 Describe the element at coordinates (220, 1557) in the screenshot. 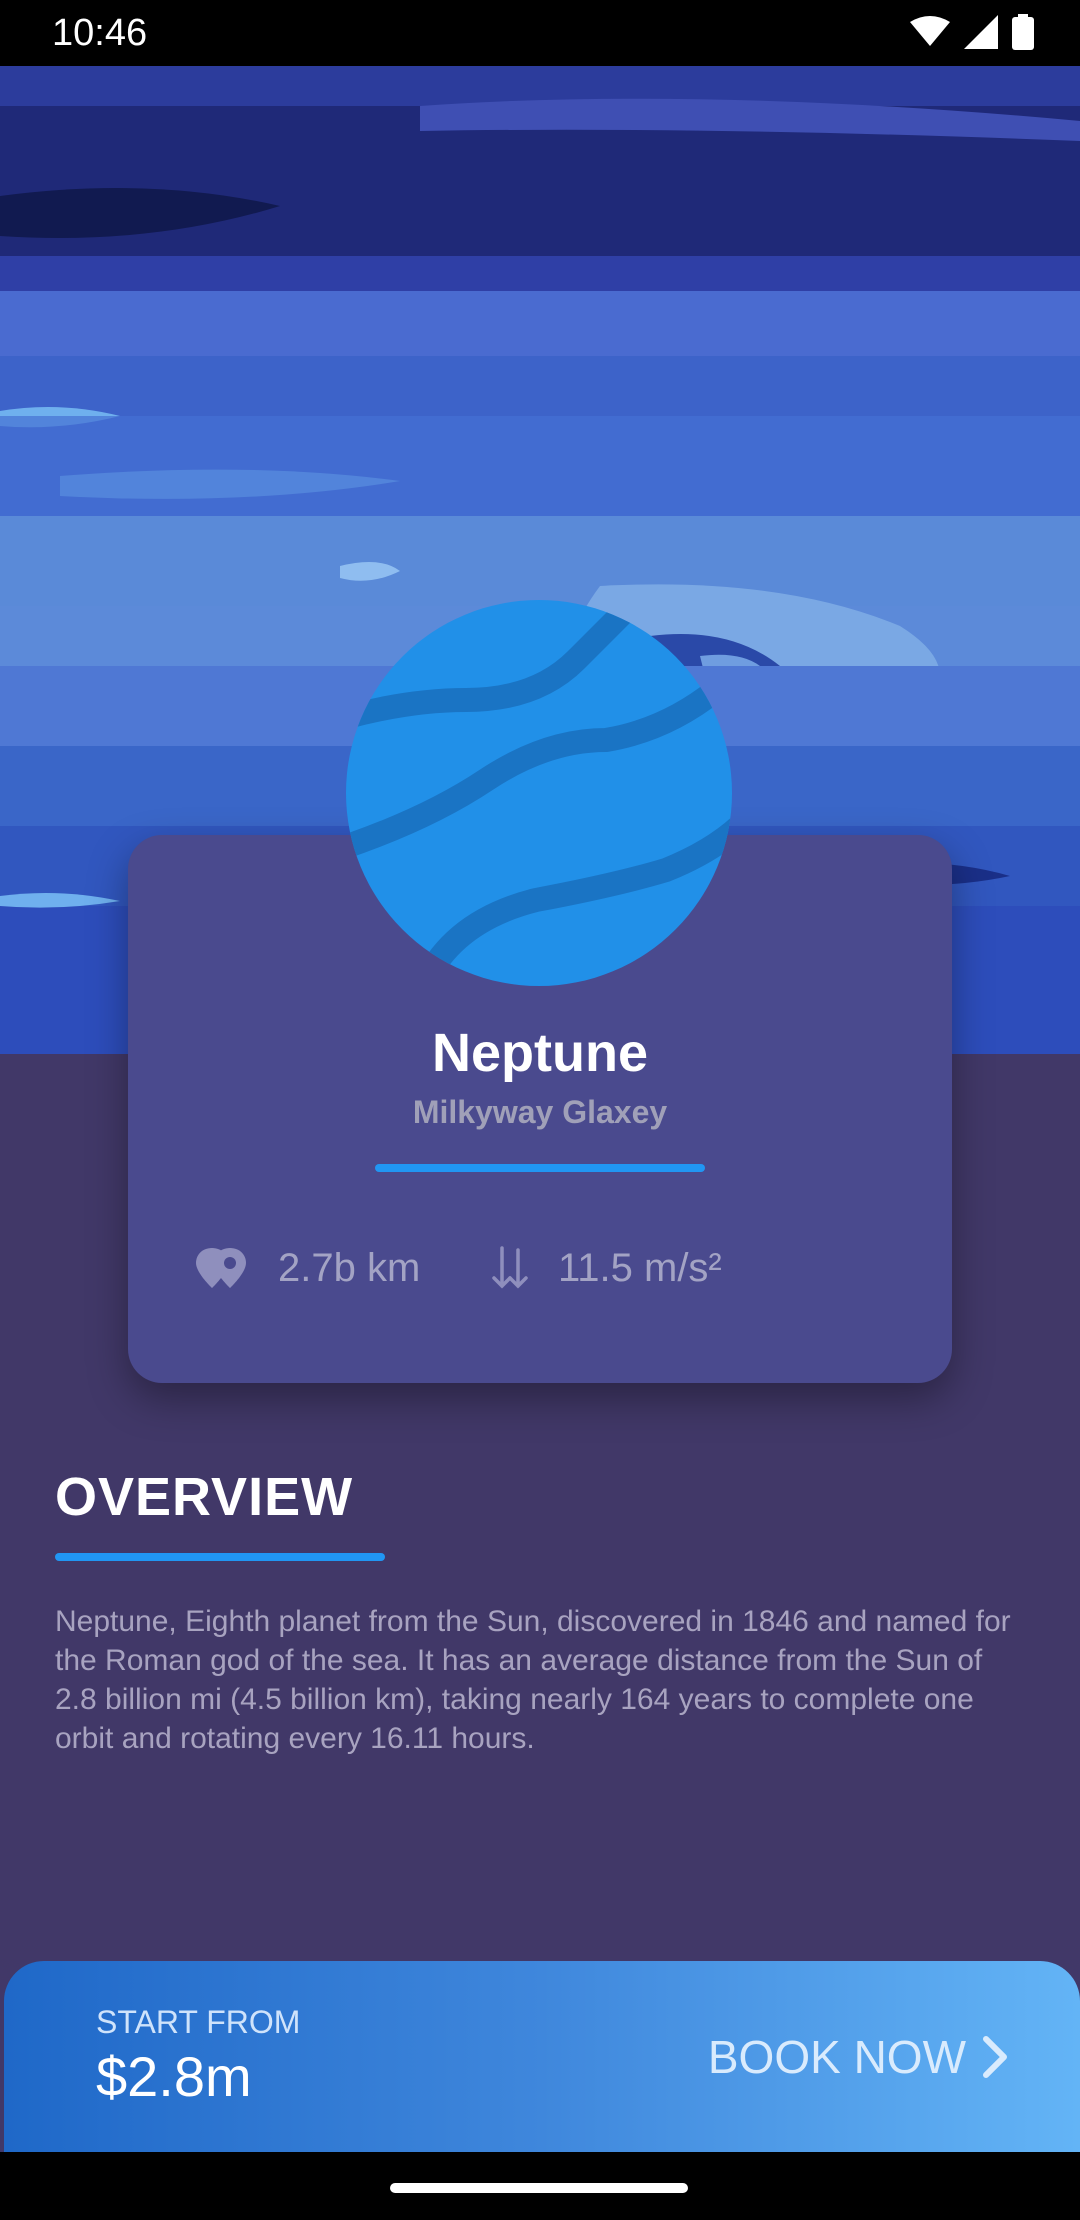

I see `overview-underline` at that location.